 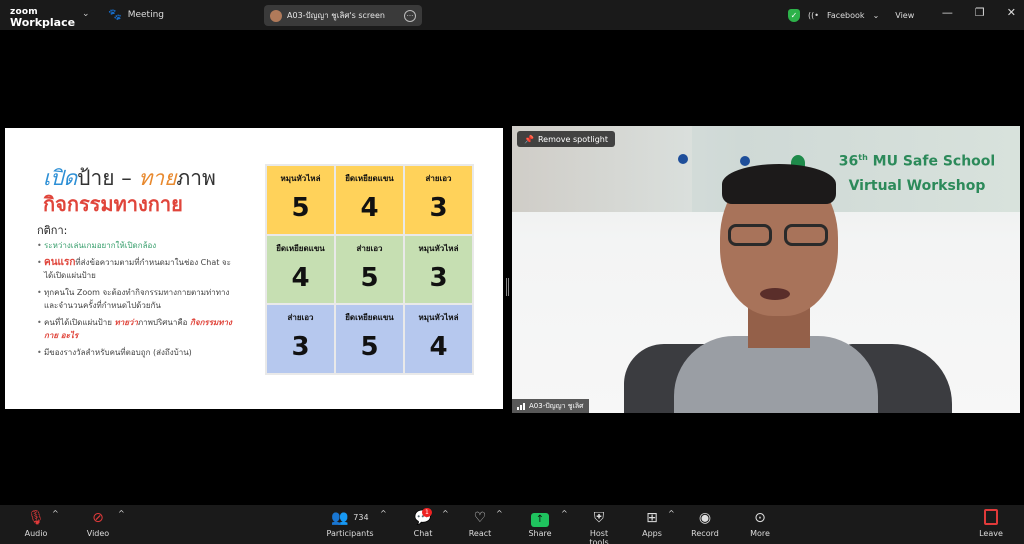 What do you see at coordinates (1011, 12) in the screenshot?
I see `close-icon: ✕` at bounding box center [1011, 12].